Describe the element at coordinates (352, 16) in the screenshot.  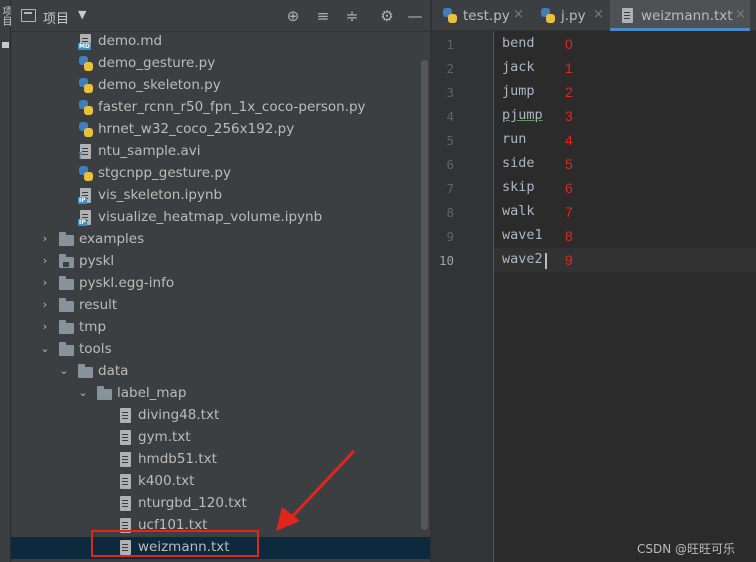
I see `collapse-all-icon: ≑` at that location.